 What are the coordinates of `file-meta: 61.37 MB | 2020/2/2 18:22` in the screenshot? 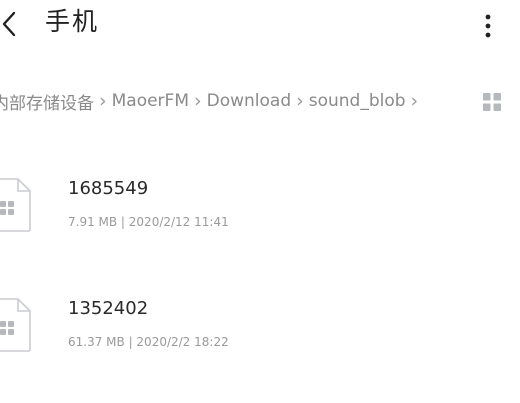 It's located at (148, 342).